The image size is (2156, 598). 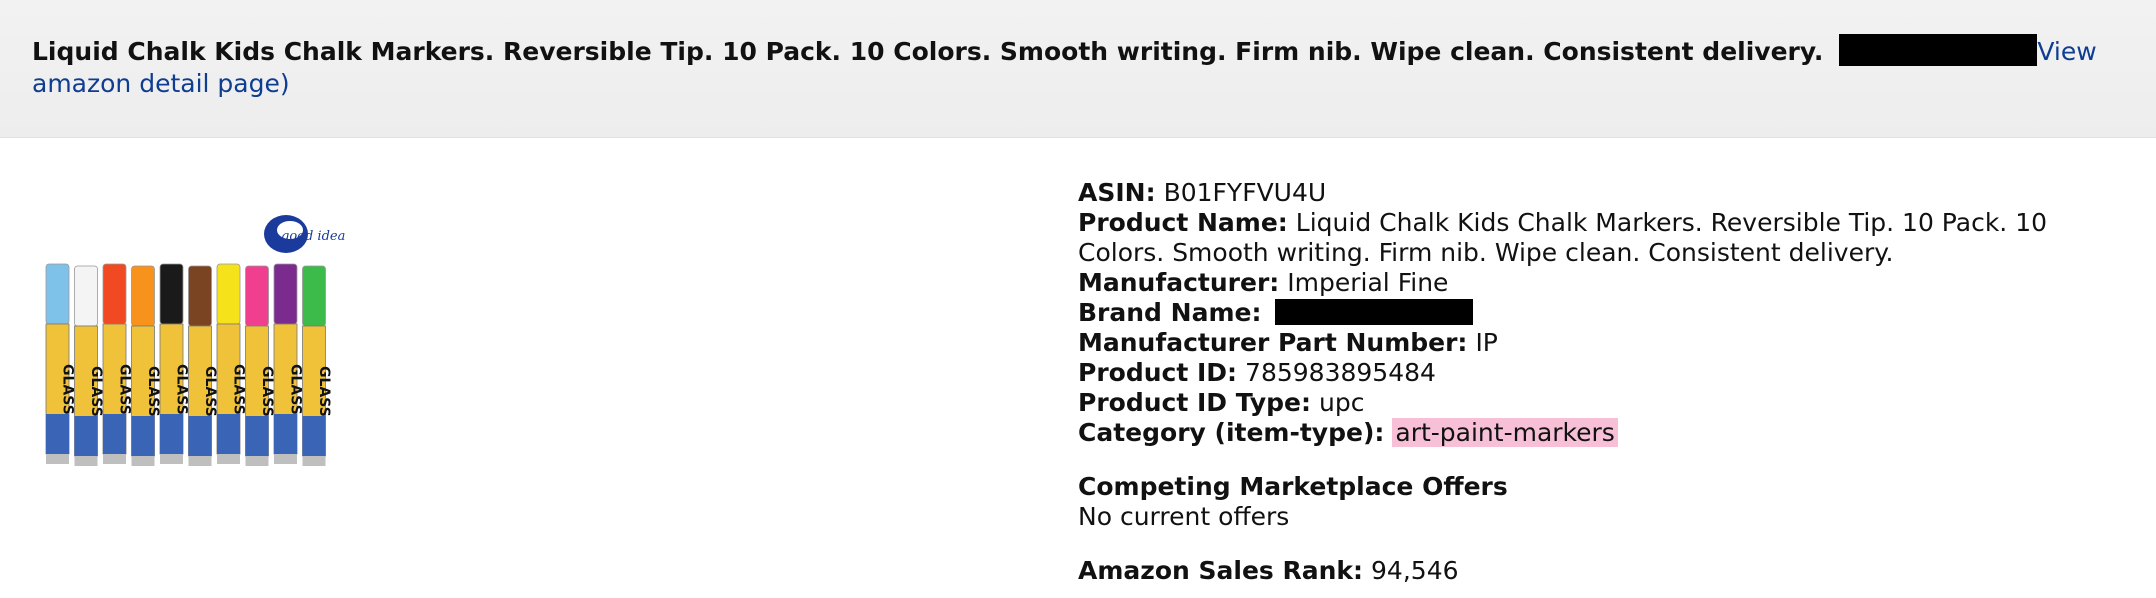 What do you see at coordinates (1608, 193) in the screenshot?
I see `asin-row: ASIN: B01FYFVU4U` at bounding box center [1608, 193].